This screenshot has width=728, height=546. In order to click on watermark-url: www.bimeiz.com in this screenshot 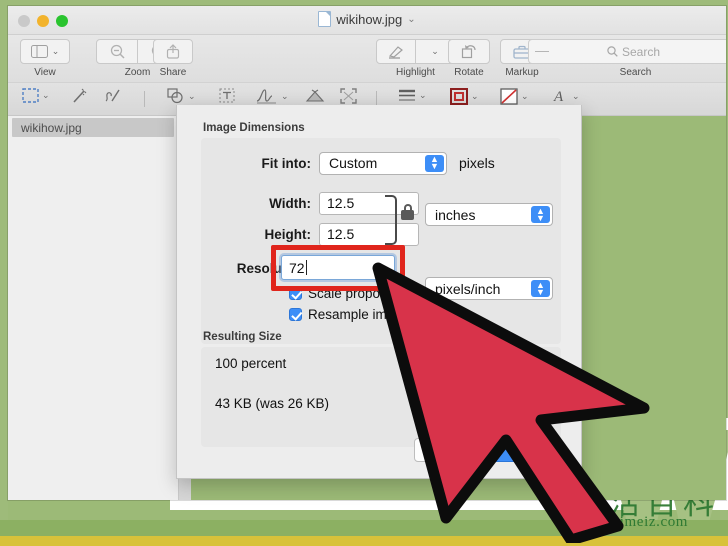, I will do `click(631, 522)`.